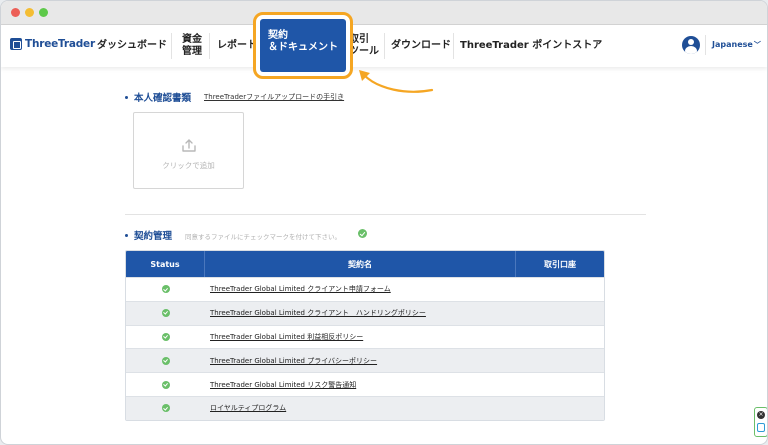 The width and height of the screenshot is (768, 445). I want to click on pointer-arrow-icon, so click(396, 81).